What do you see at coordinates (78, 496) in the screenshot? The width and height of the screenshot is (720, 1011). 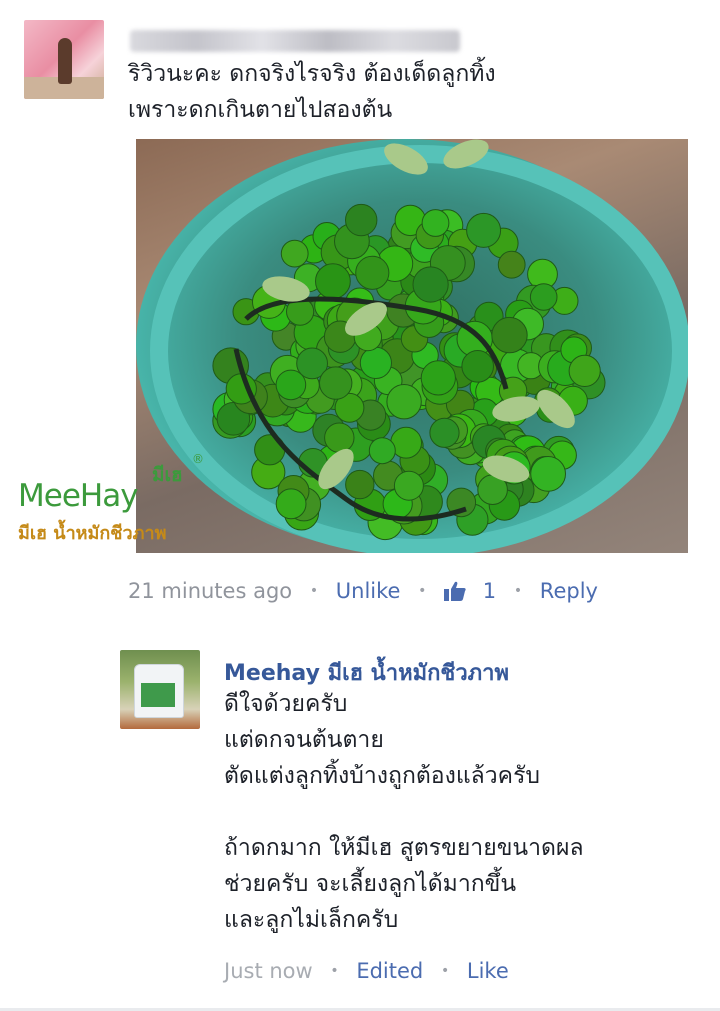 I see `watermark-brand: MeeHay` at bounding box center [78, 496].